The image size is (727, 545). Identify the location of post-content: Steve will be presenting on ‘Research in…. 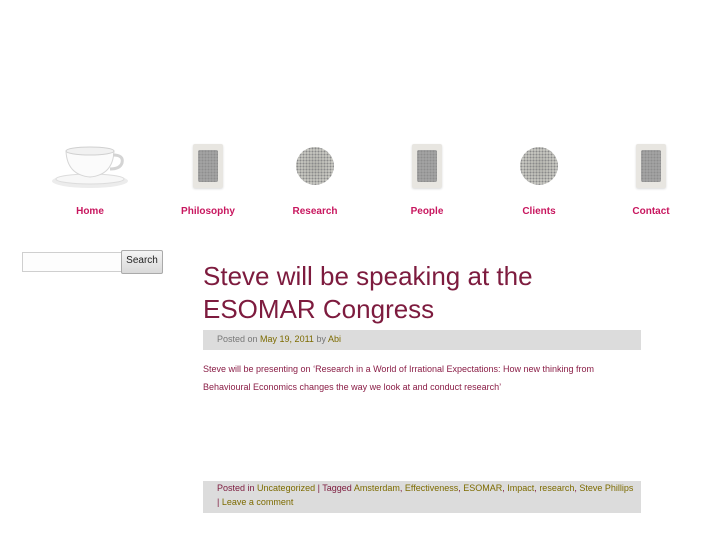
(399, 378).